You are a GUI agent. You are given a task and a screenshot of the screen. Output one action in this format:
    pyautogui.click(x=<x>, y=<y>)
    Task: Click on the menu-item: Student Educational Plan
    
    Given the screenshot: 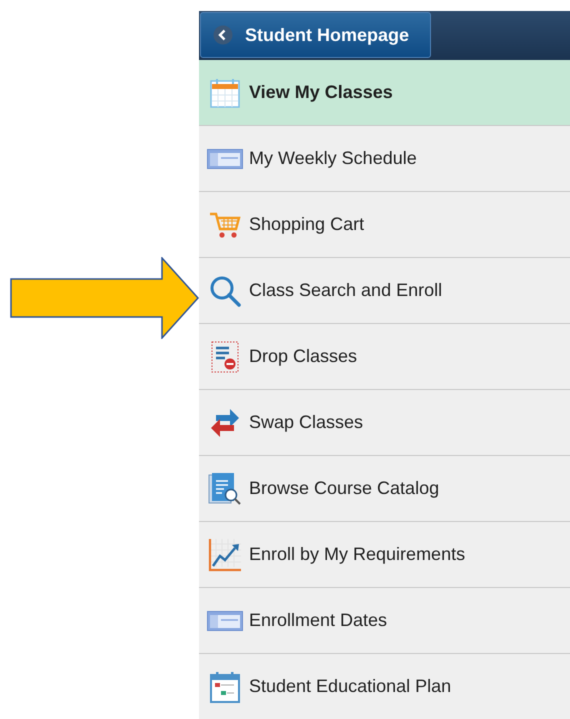 What is the action you would take?
    pyautogui.click(x=384, y=686)
    